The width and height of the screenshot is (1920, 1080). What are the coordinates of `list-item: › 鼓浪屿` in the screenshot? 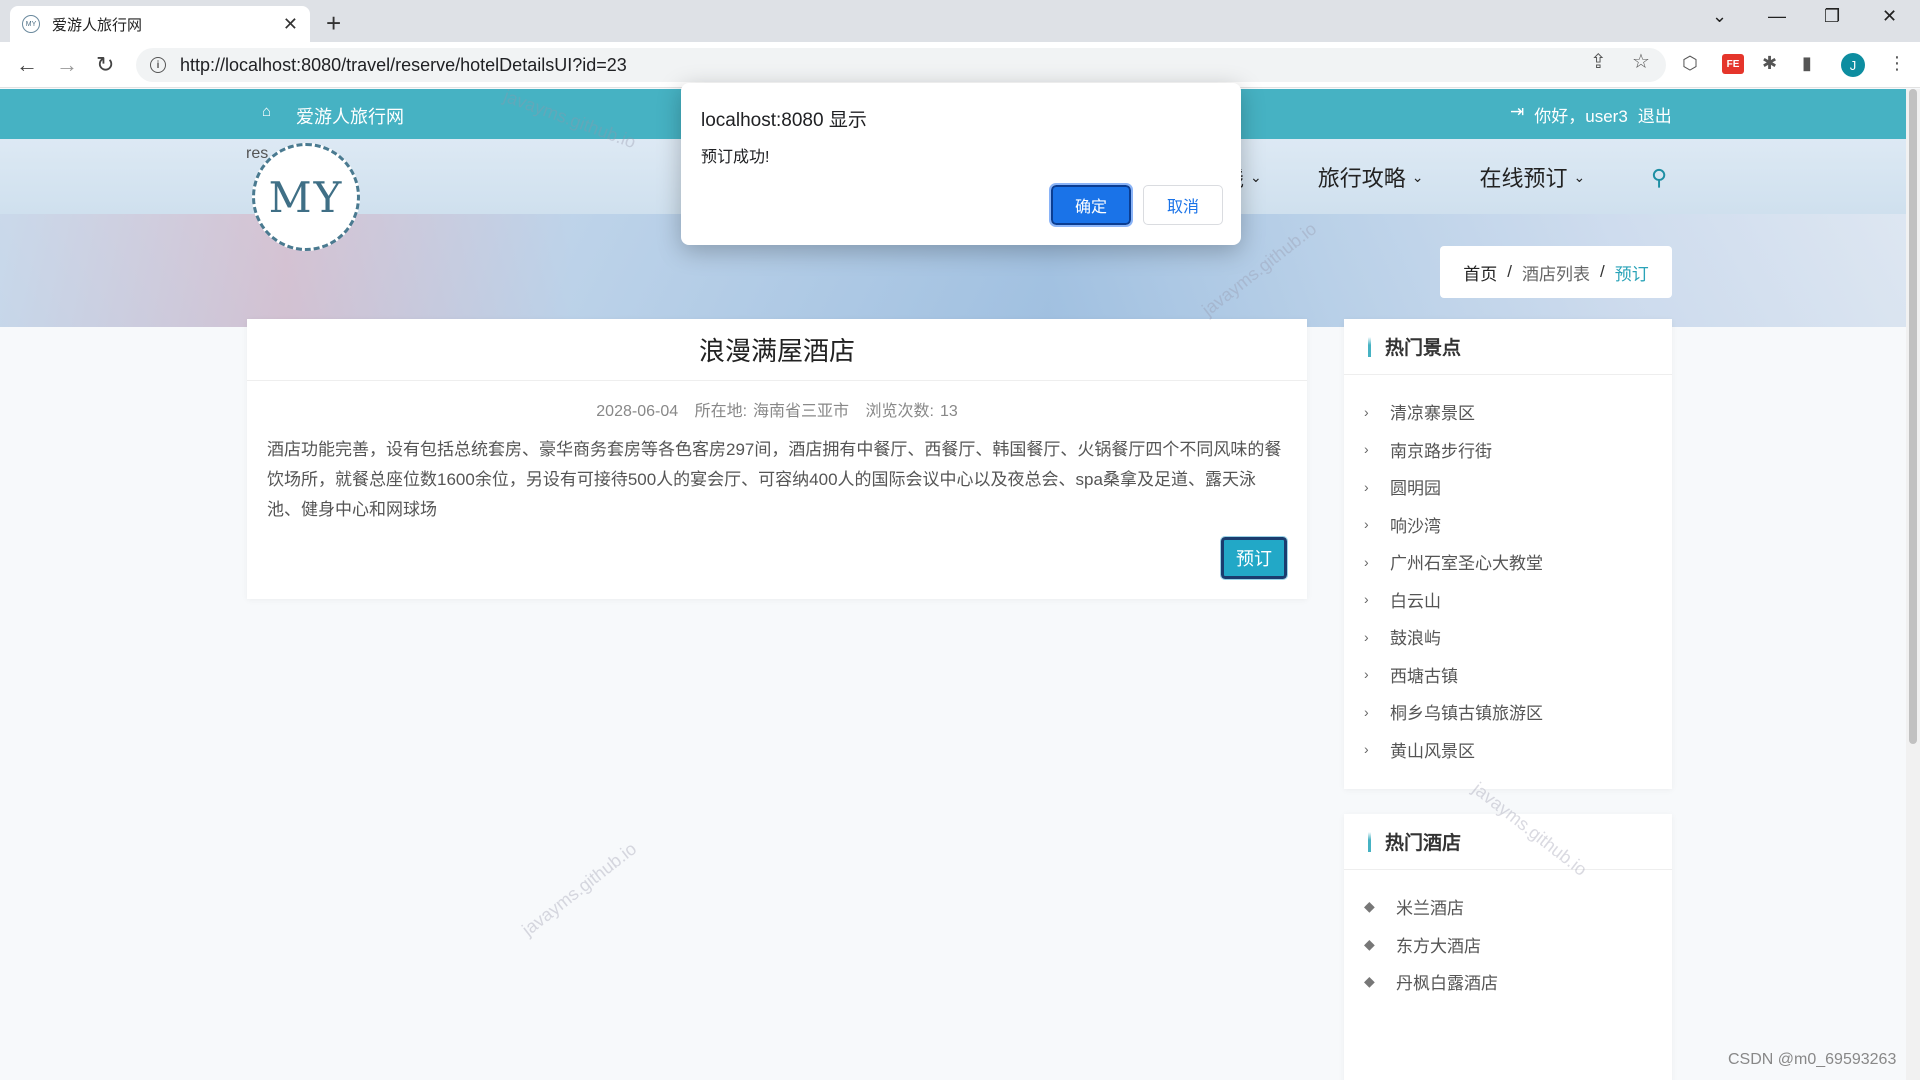 It's located at (1518, 637).